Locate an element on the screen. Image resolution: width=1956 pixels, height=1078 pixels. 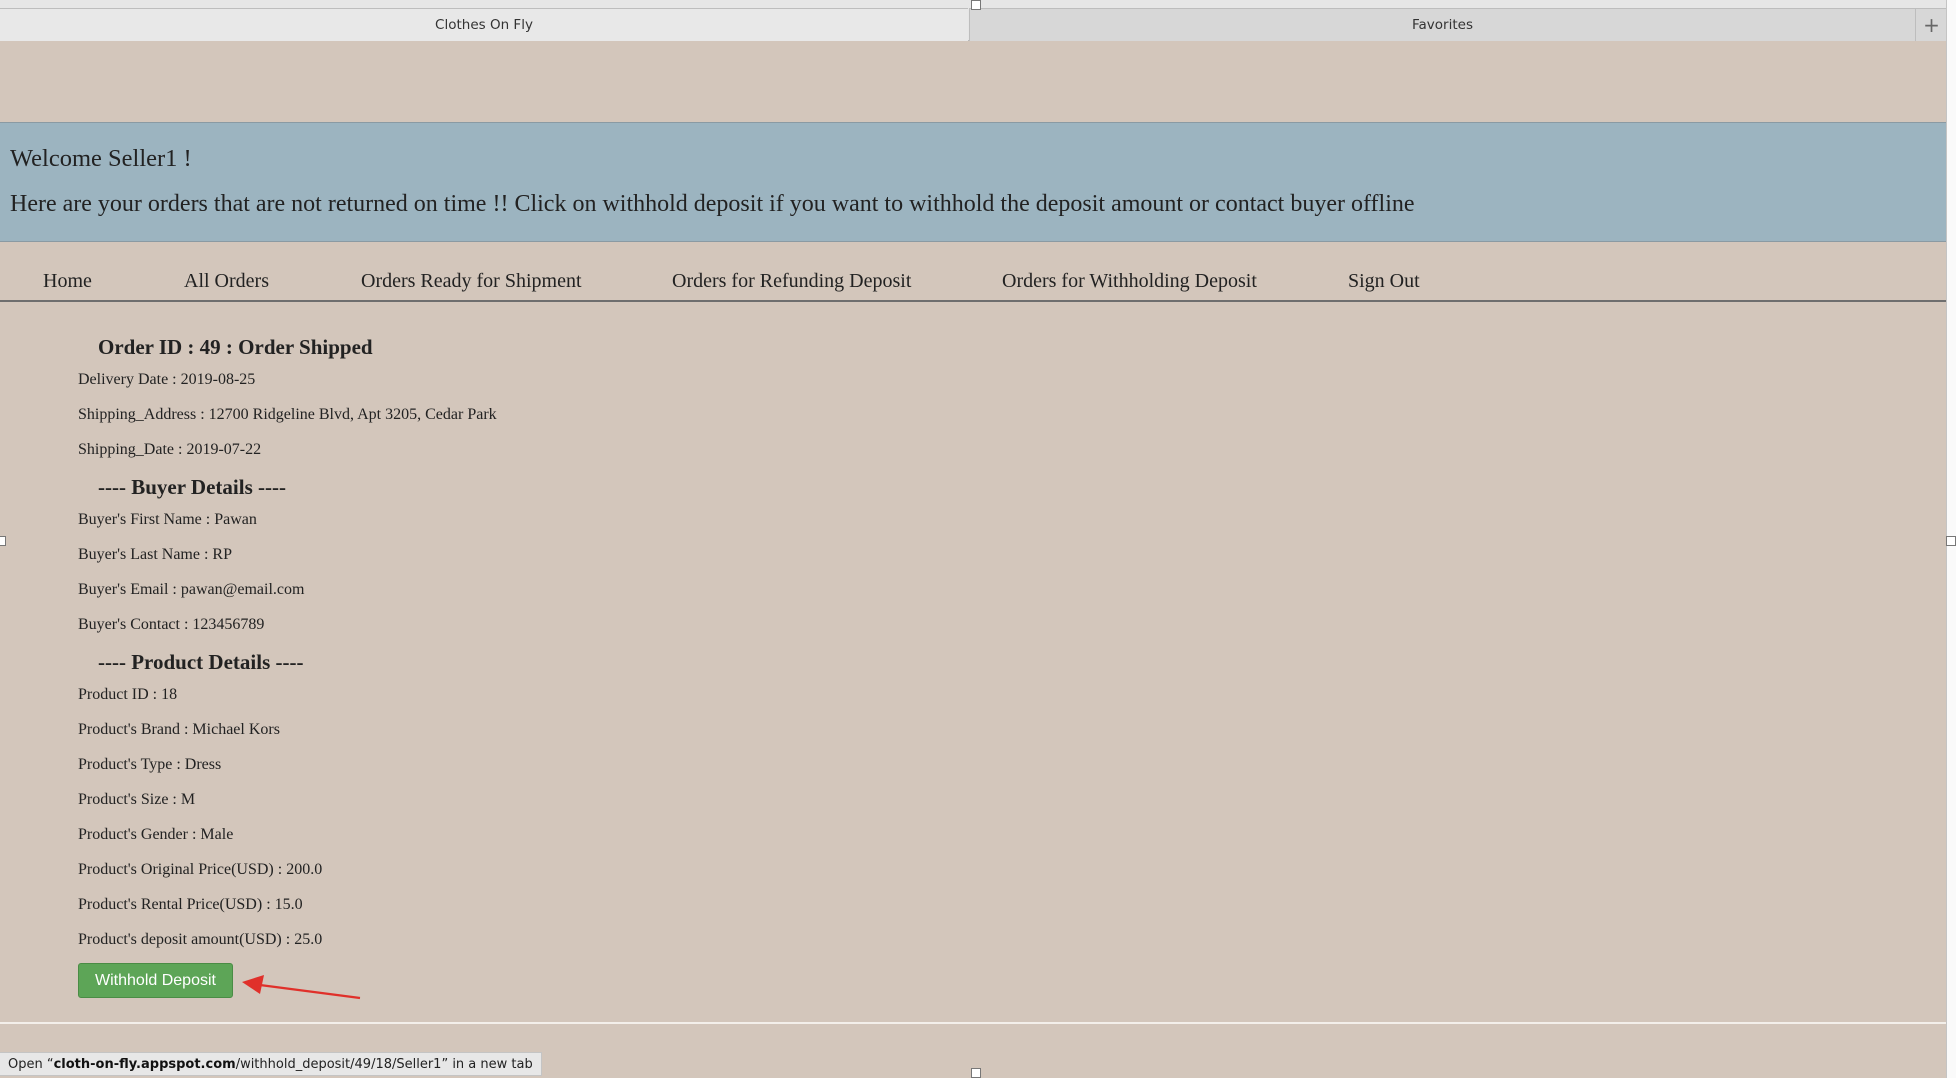
tab-favorites: Favorites is located at coordinates (1442, 24).